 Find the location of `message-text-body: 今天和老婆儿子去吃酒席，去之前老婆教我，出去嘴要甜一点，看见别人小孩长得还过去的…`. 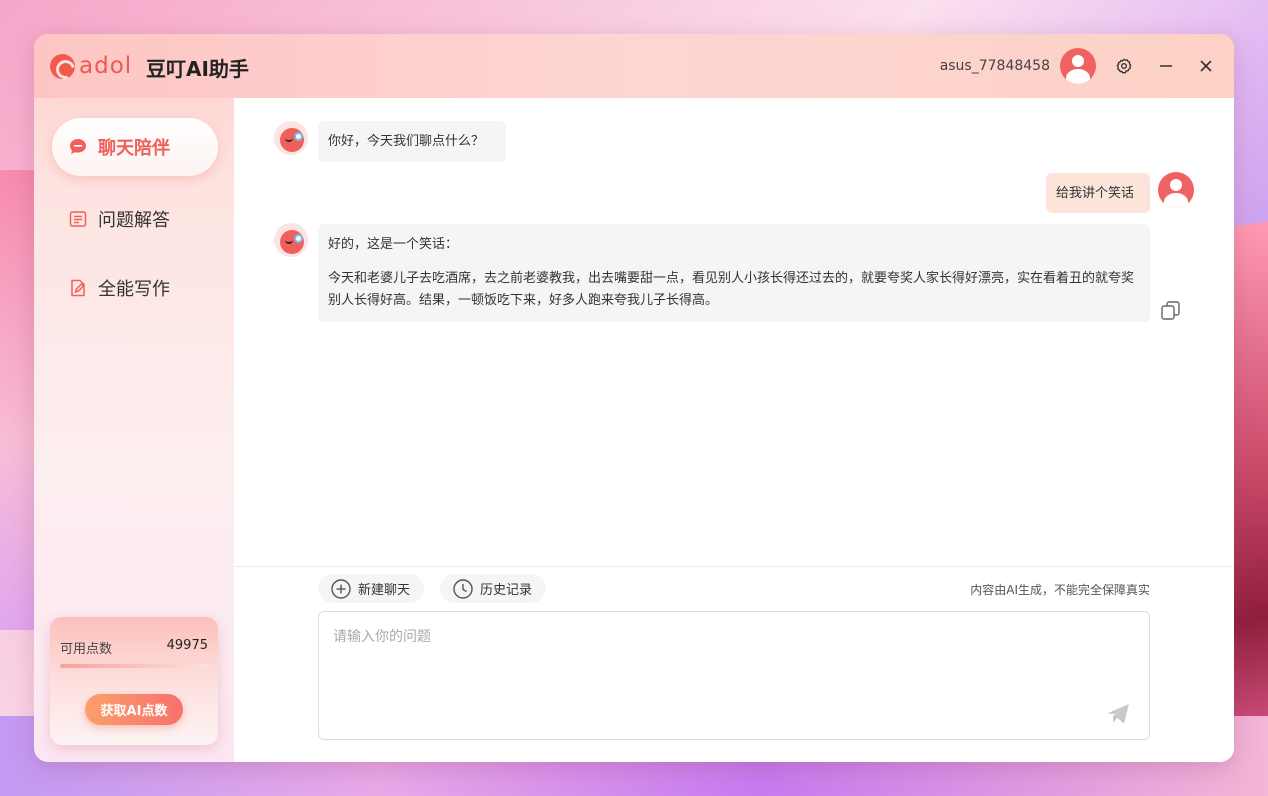

message-text-body: 今天和老婆儿子去吃酒席，去之前老婆教我，出去嘴要甜一点，看见别人小孩长得还过去的… is located at coordinates (731, 289).